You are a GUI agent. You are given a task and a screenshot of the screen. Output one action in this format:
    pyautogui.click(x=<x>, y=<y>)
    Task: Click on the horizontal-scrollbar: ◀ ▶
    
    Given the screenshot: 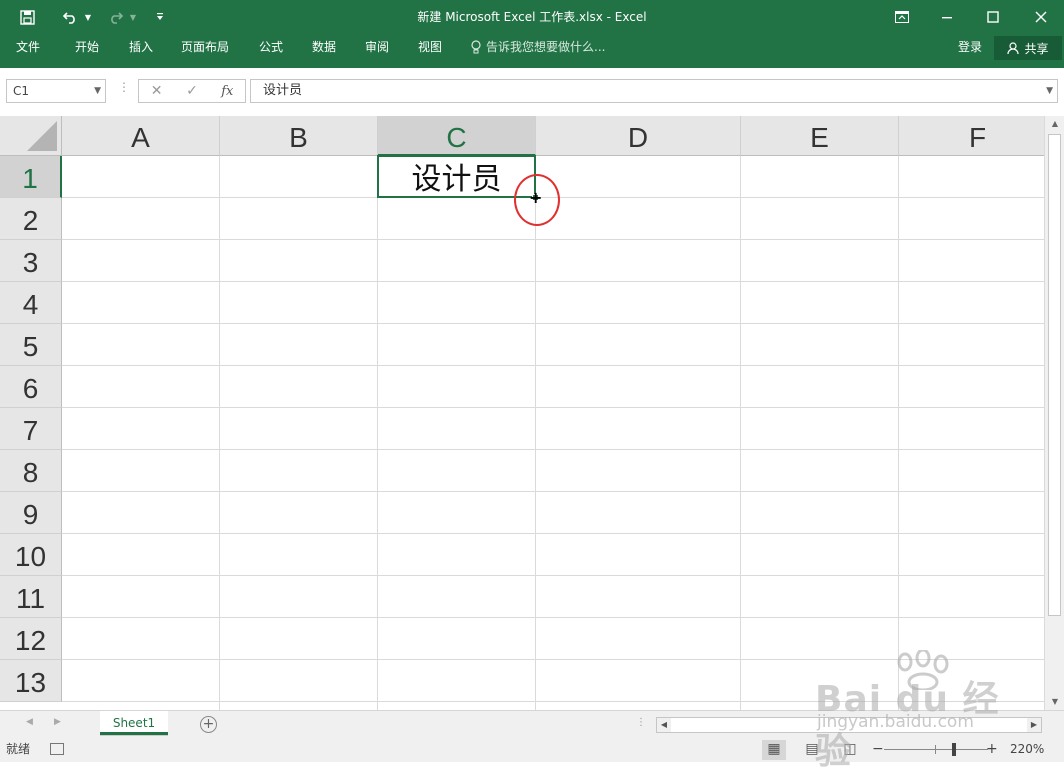 What is the action you would take?
    pyautogui.click(x=849, y=725)
    